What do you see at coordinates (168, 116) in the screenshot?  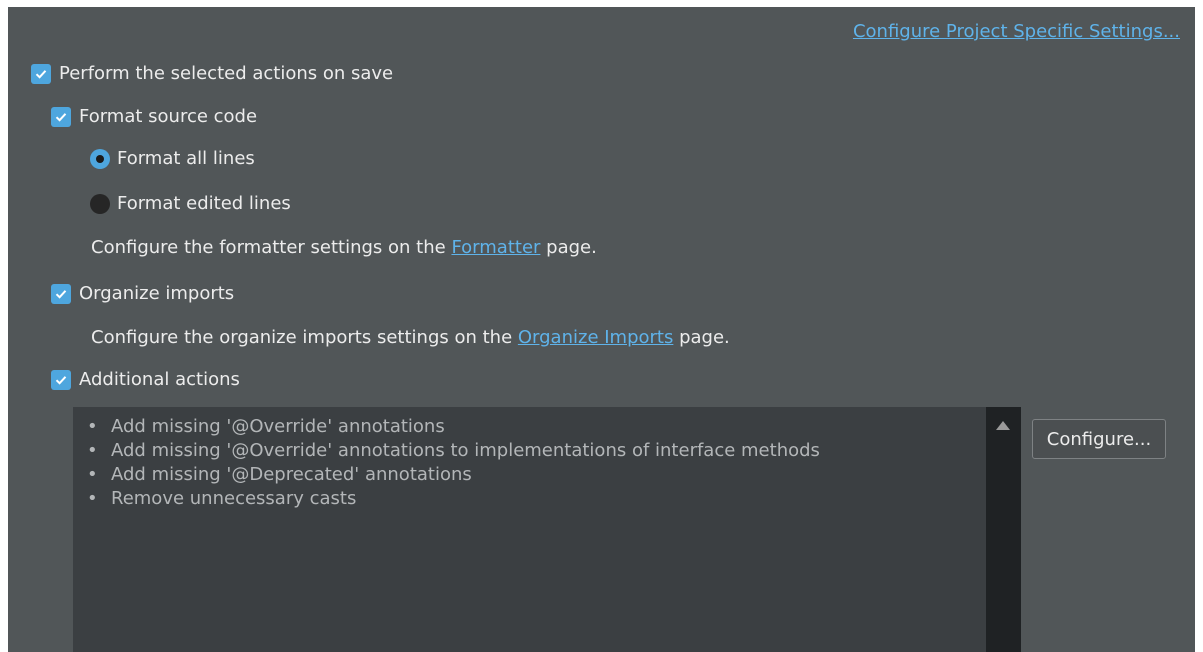 I see `format-source-label: Format source code` at bounding box center [168, 116].